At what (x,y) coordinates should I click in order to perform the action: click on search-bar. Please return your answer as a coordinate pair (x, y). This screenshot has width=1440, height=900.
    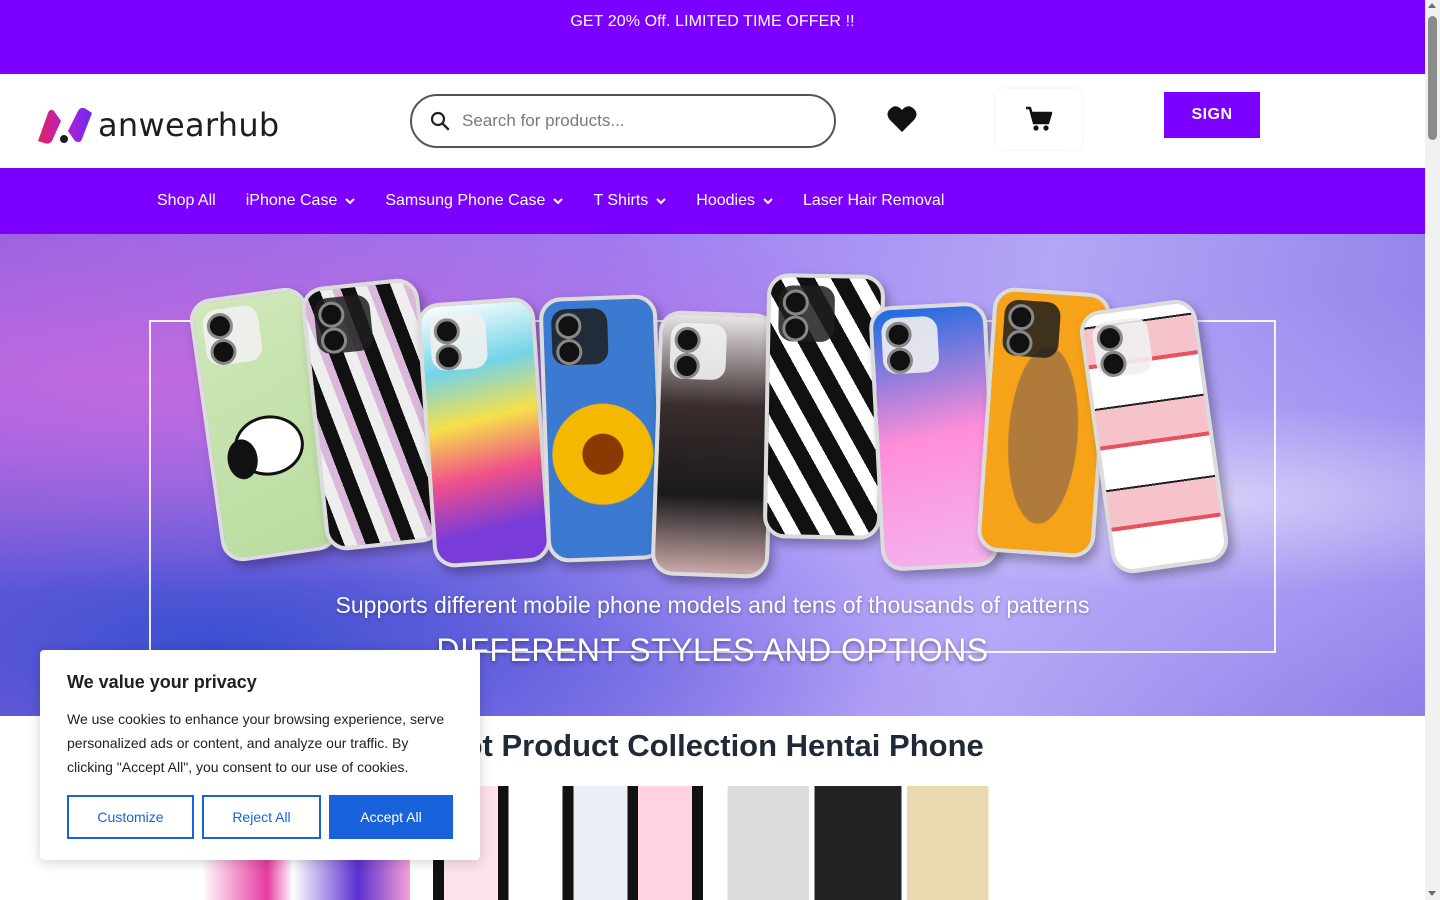
    Looking at the image, I should click on (623, 121).